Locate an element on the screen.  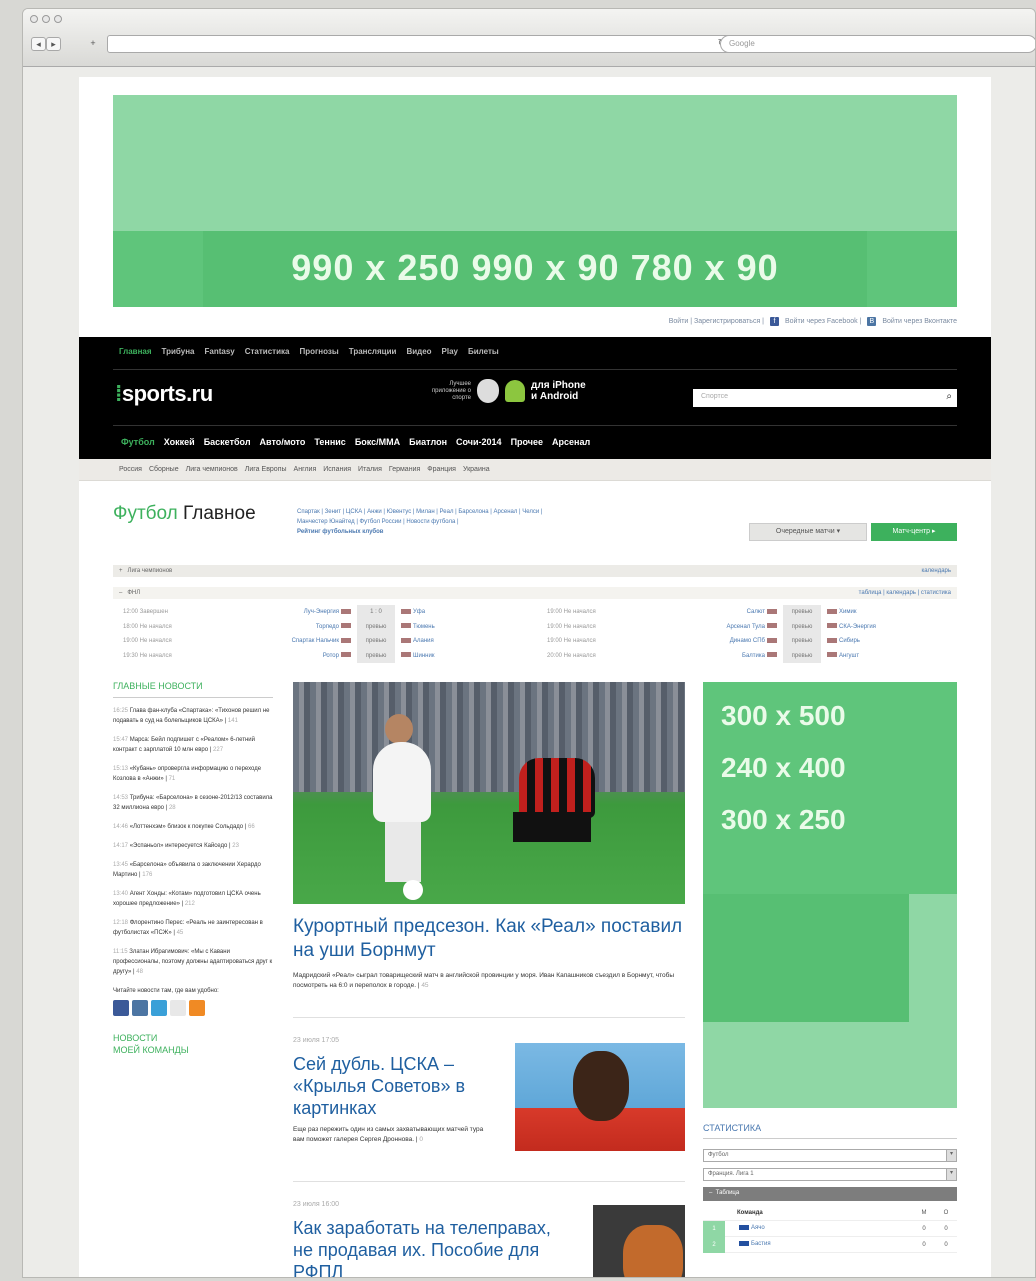
league-select: Франция. Лига 1 ▾ is located at coordinates (830, 1174).